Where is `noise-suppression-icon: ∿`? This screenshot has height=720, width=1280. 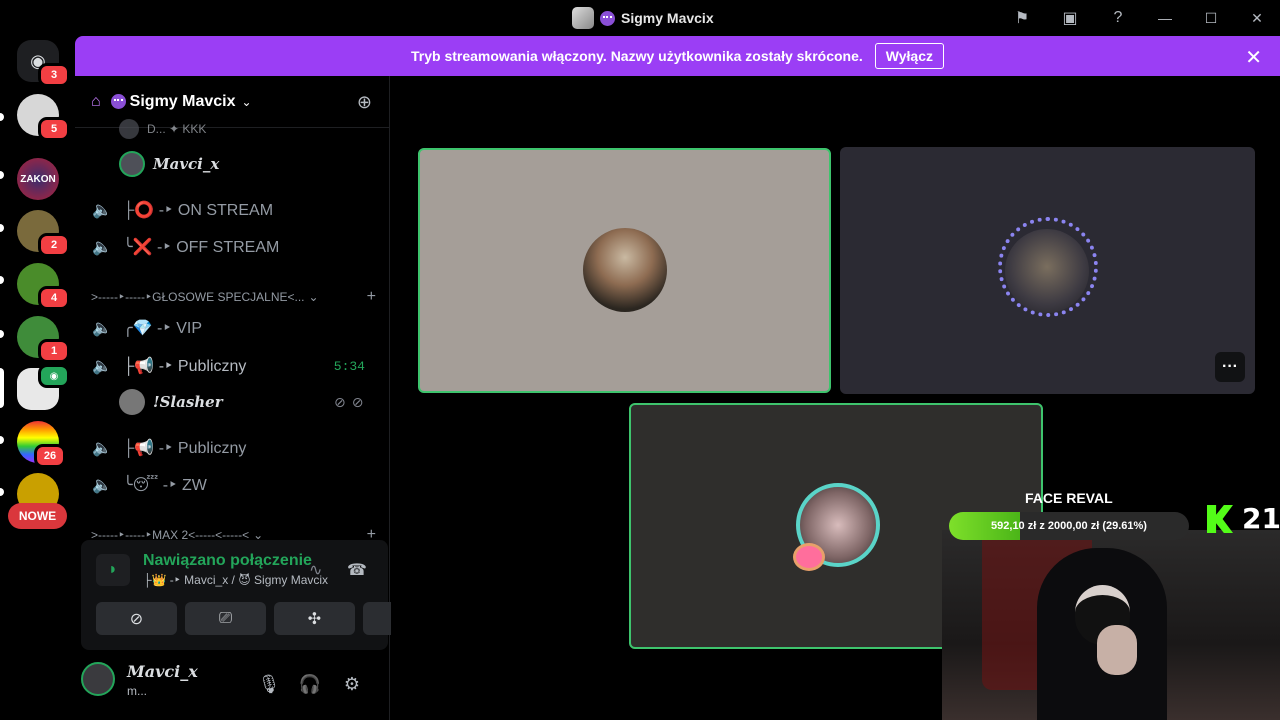 noise-suppression-icon: ∿ is located at coordinates (315, 570).